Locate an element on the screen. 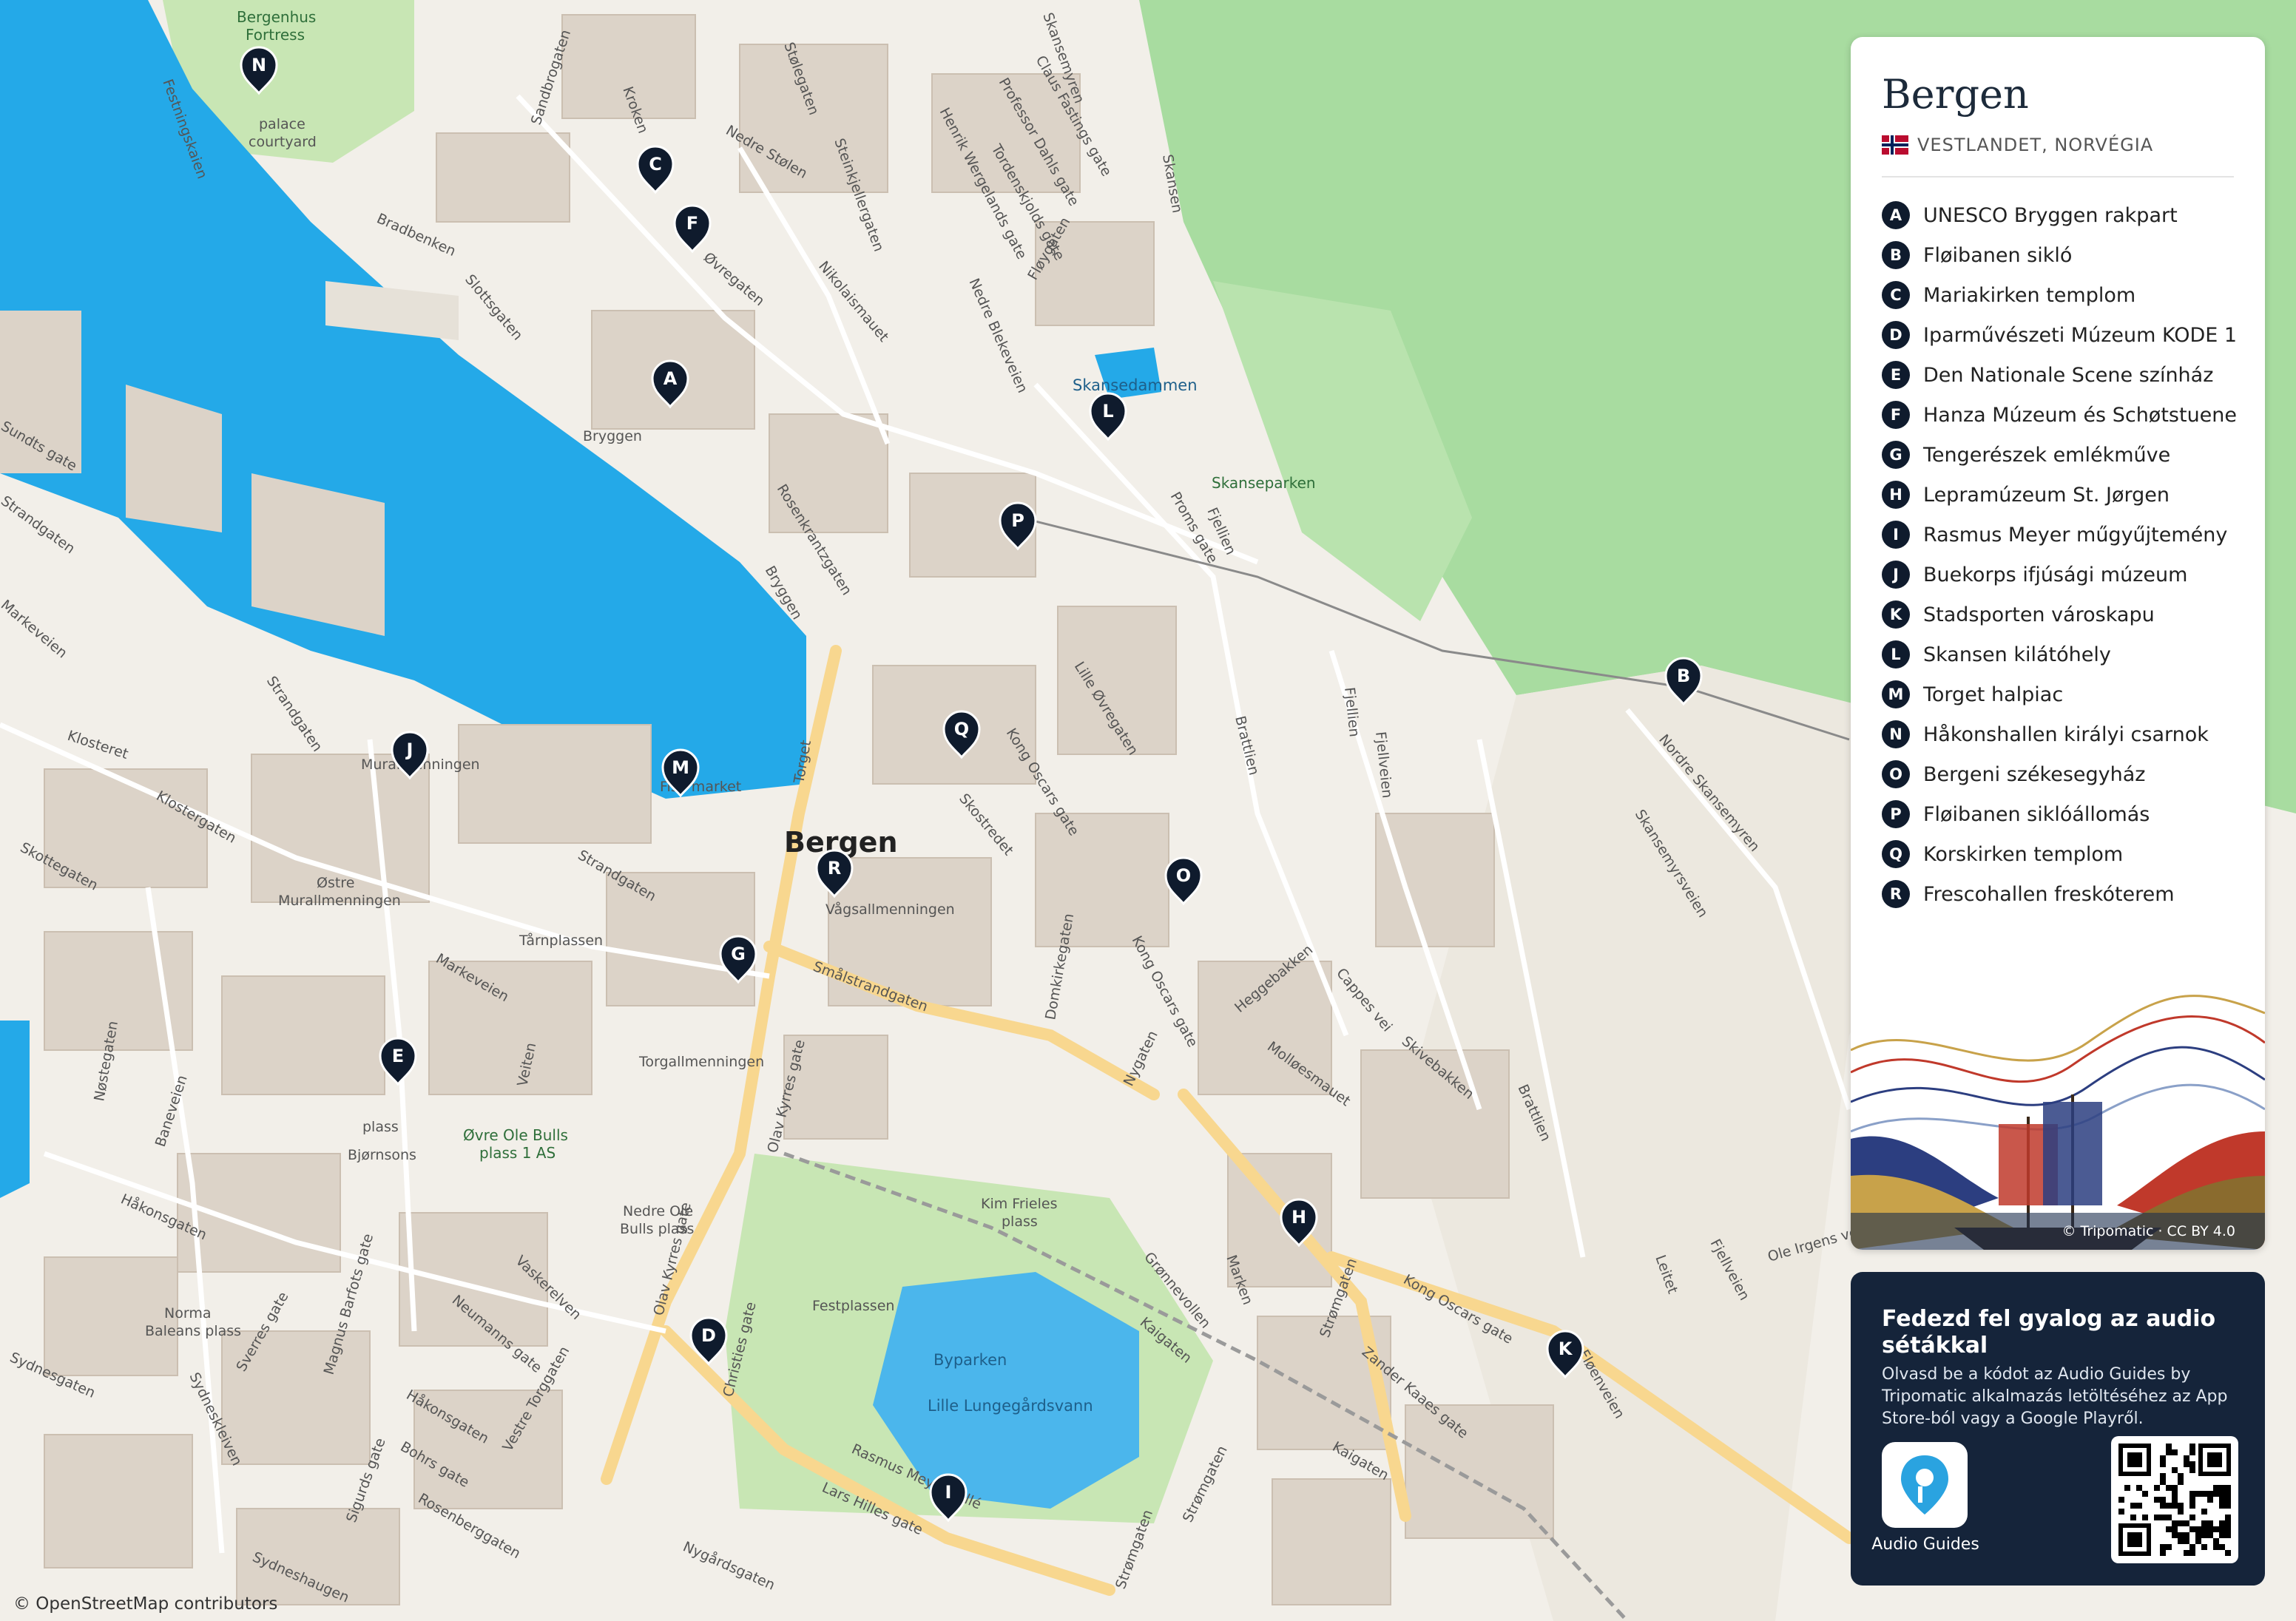  poi-list-item: P Fløibanen siklóállomás is located at coordinates (2059, 814).